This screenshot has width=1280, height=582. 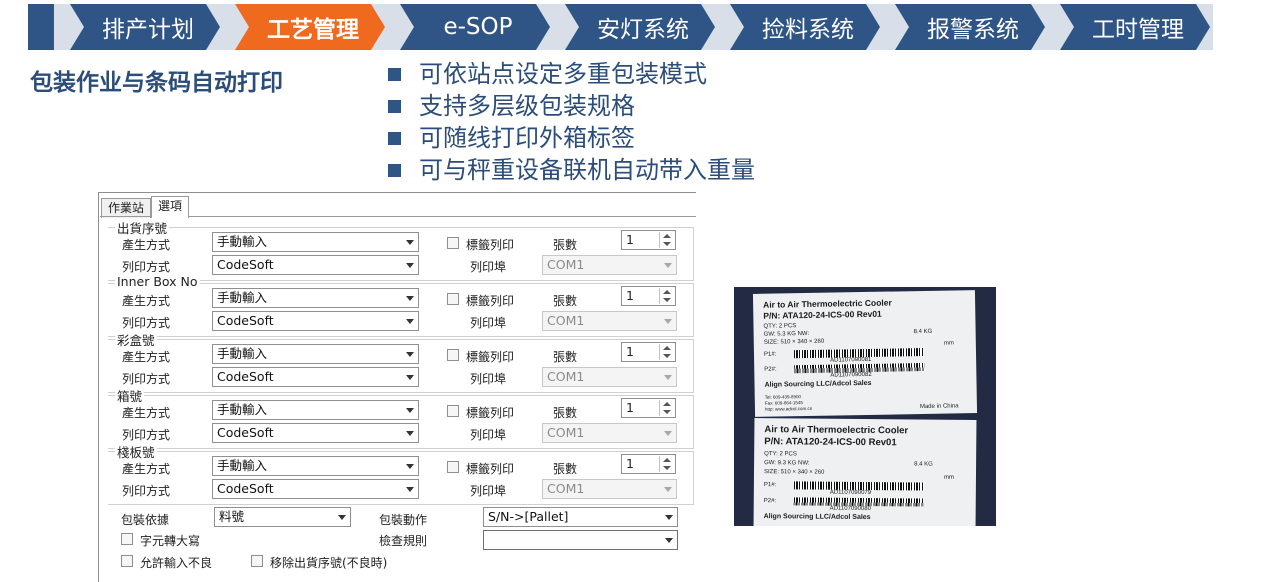 I want to click on feature-text: 支持多层级包装规格, so click(x=527, y=106).